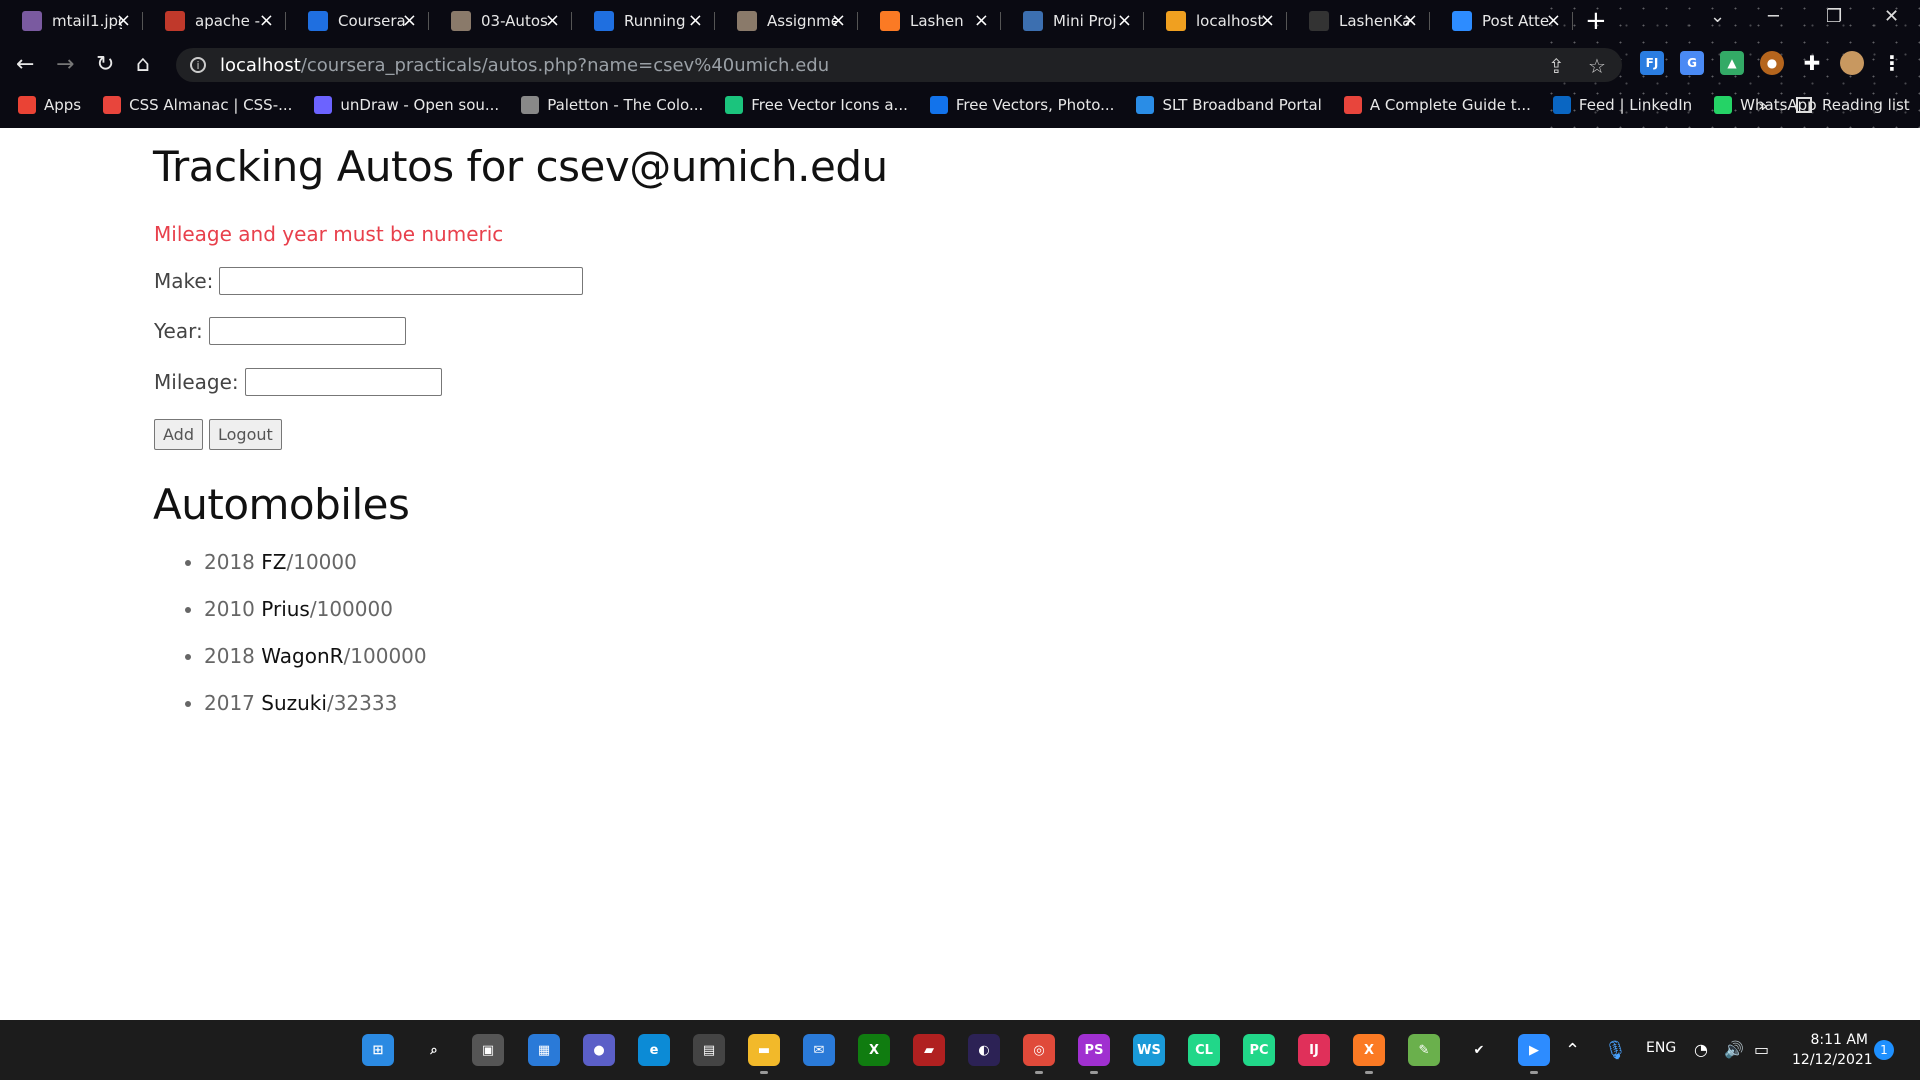 This screenshot has height=1080, width=1920. Describe the element at coordinates (819, 1050) in the screenshot. I see `mail-icon: ✉` at that location.